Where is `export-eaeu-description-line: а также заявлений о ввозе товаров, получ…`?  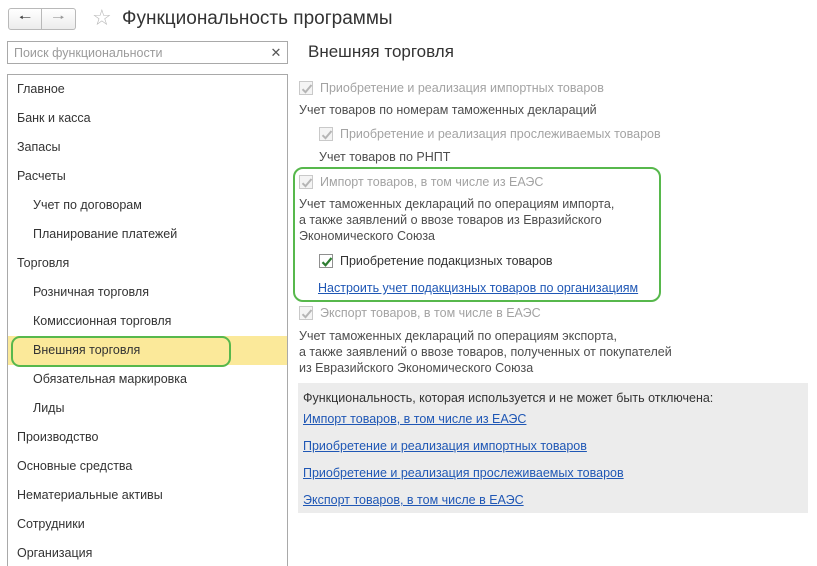 export-eaeu-description-line: а также заявлений о ввозе товаров, получ… is located at coordinates (485, 352).